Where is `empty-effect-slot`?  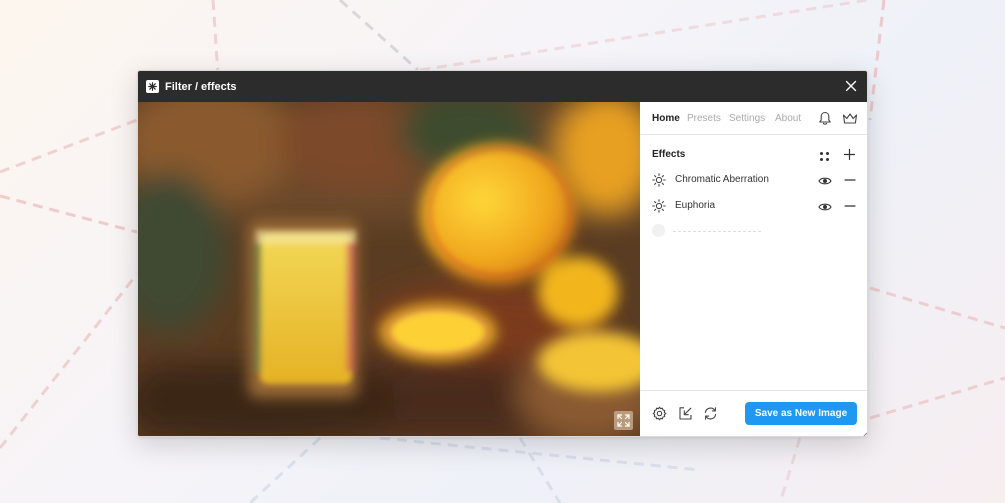
empty-effect-slot is located at coordinates (753, 232).